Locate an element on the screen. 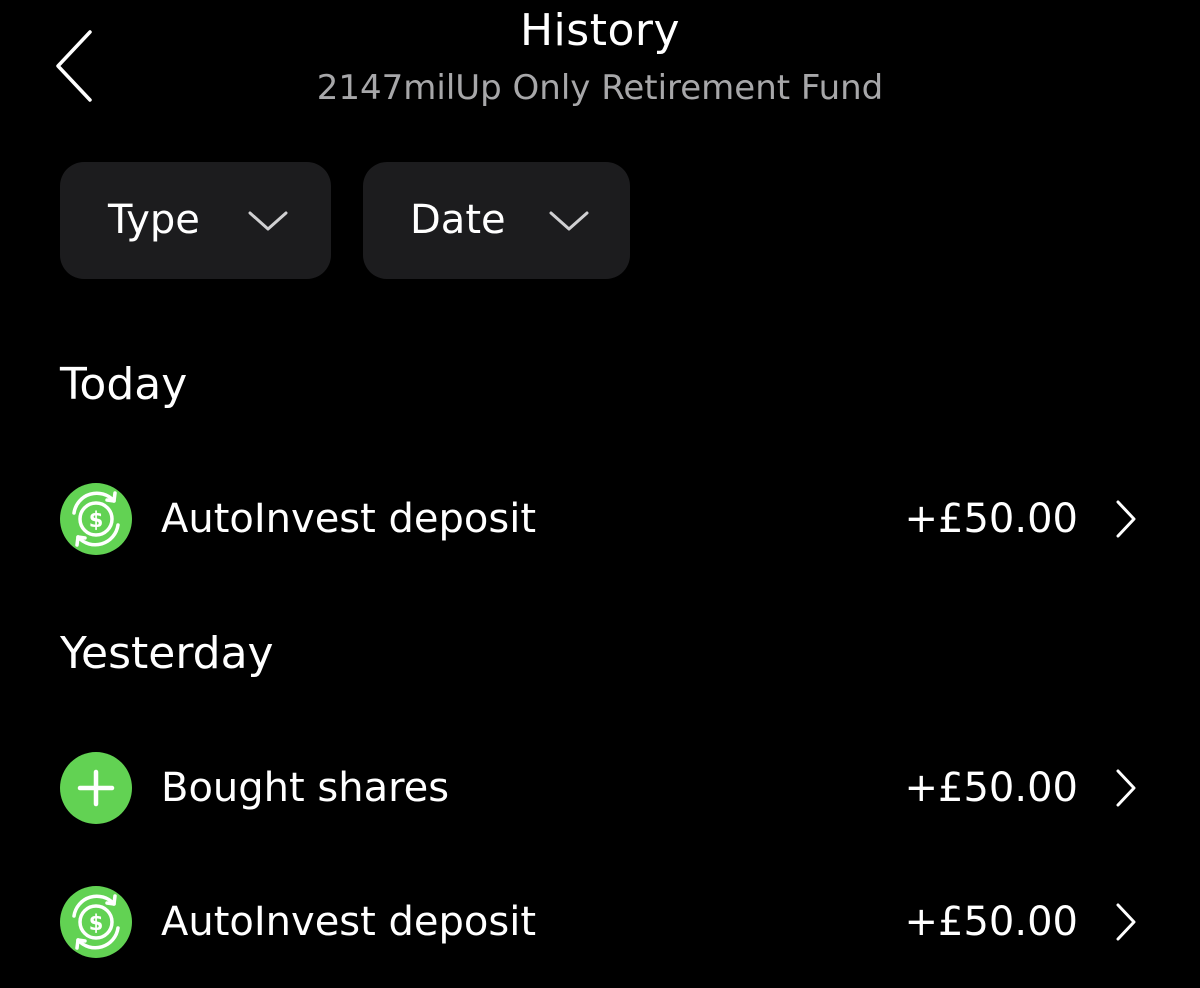 This screenshot has width=1200, height=988. page-title: History is located at coordinates (600, 30).